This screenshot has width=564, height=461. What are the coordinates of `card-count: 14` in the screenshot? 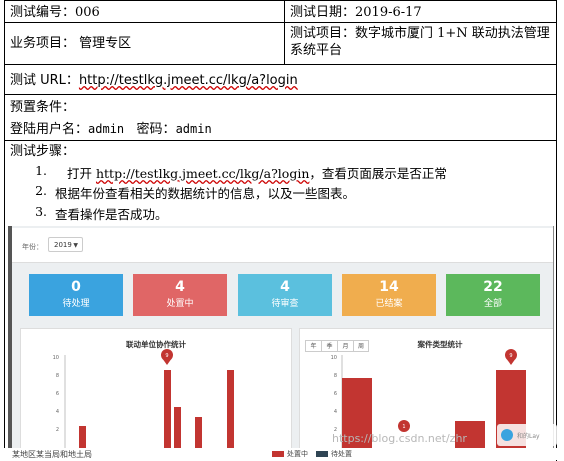 It's located at (389, 287).